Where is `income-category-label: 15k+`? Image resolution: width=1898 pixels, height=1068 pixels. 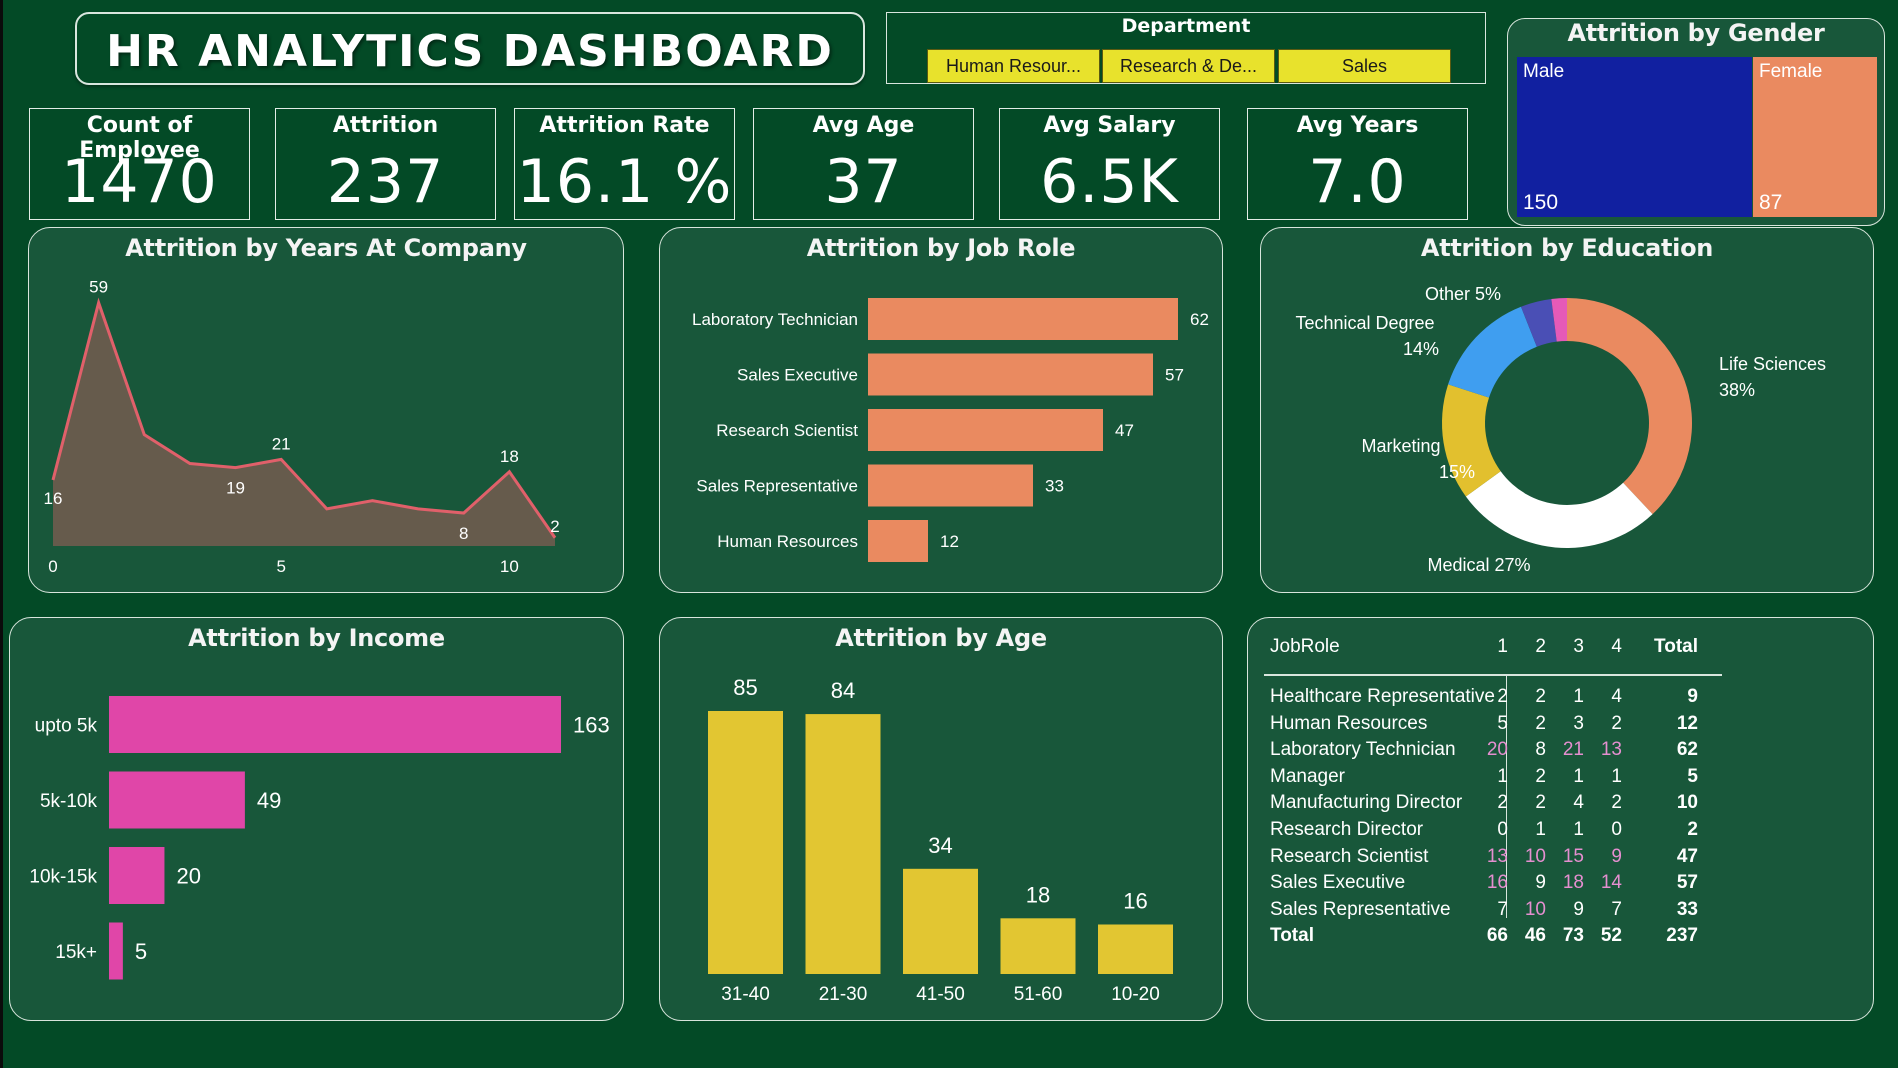
income-category-label: 15k+ is located at coordinates (76, 952).